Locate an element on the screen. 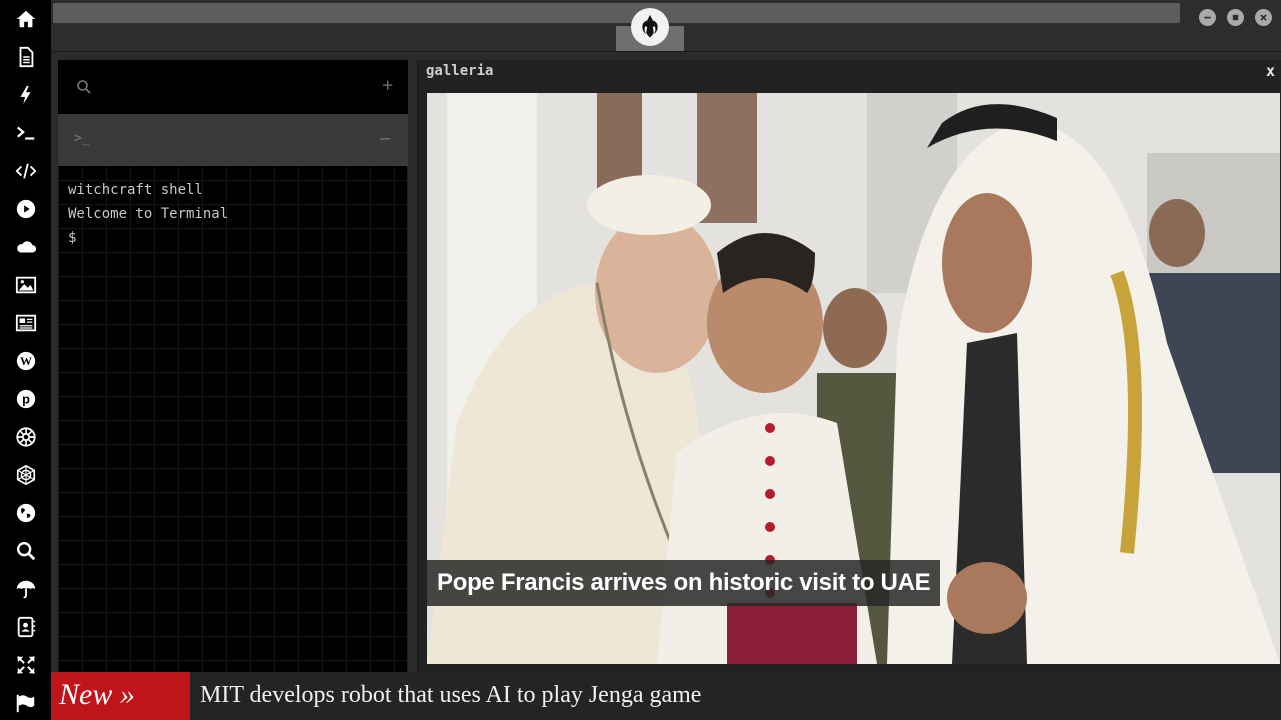  svg-text: W is located at coordinates (26, 361).